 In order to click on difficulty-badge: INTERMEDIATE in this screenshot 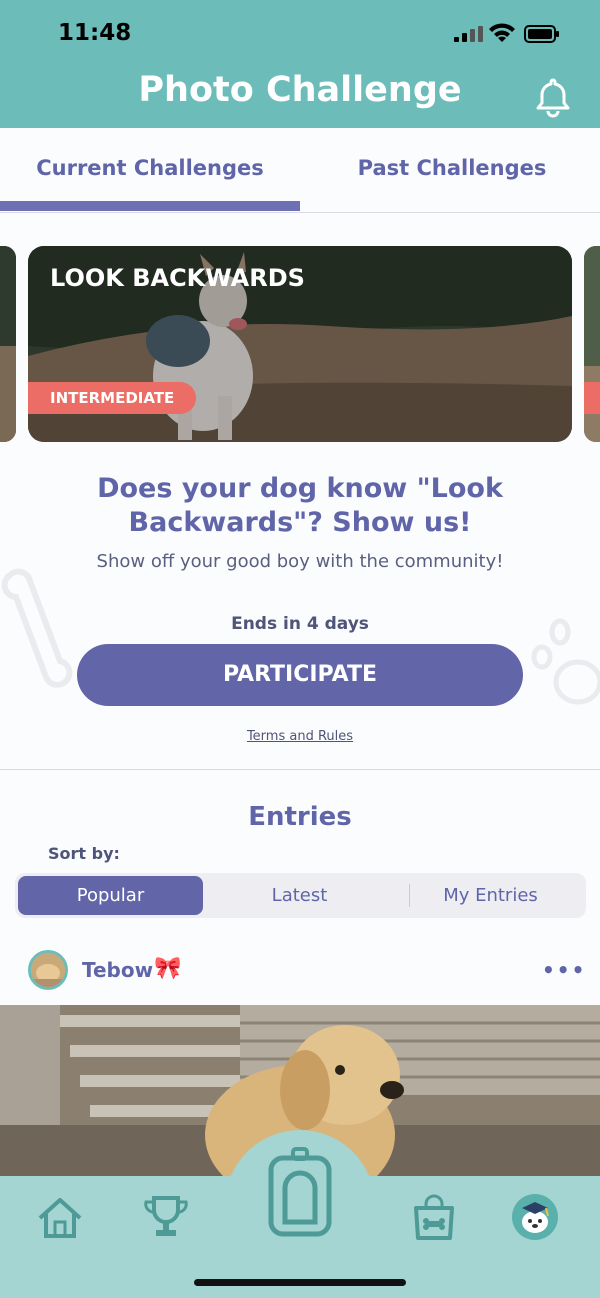, I will do `click(112, 398)`.